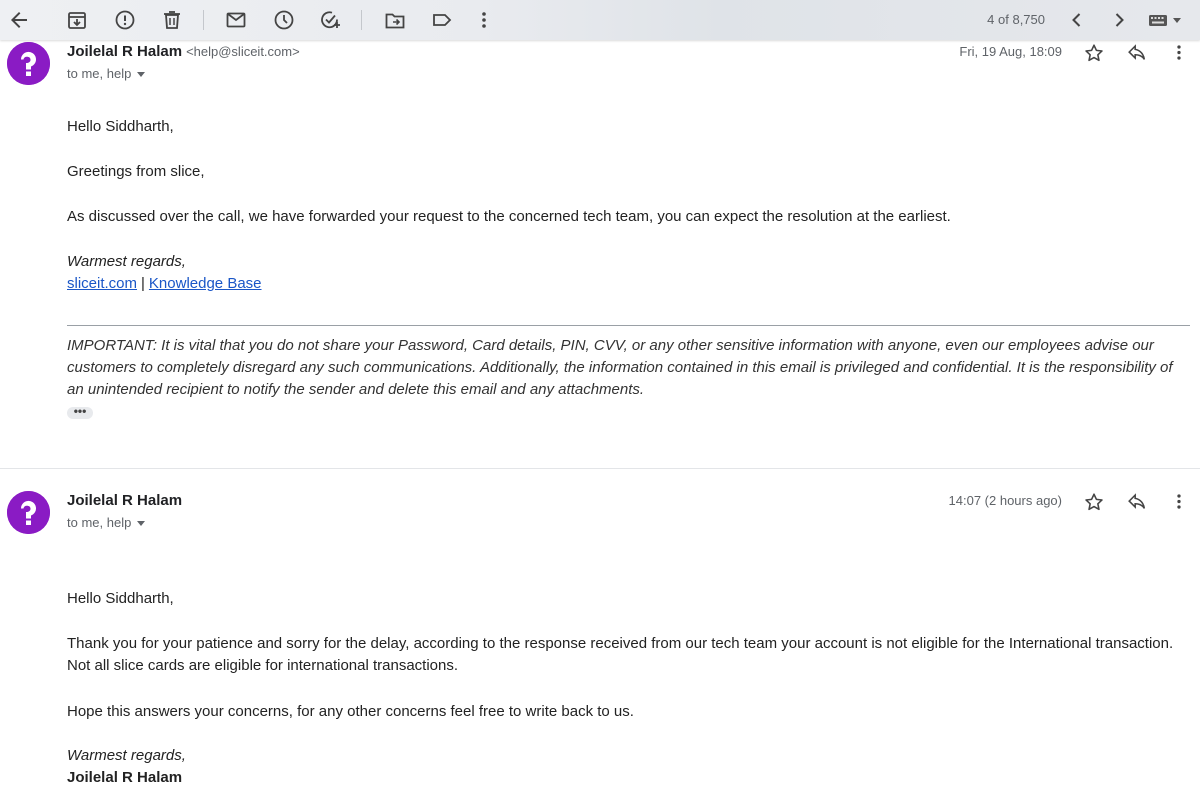 The height and width of the screenshot is (793, 1200). Describe the element at coordinates (172, 20) in the screenshot. I see `delete-icon` at that location.